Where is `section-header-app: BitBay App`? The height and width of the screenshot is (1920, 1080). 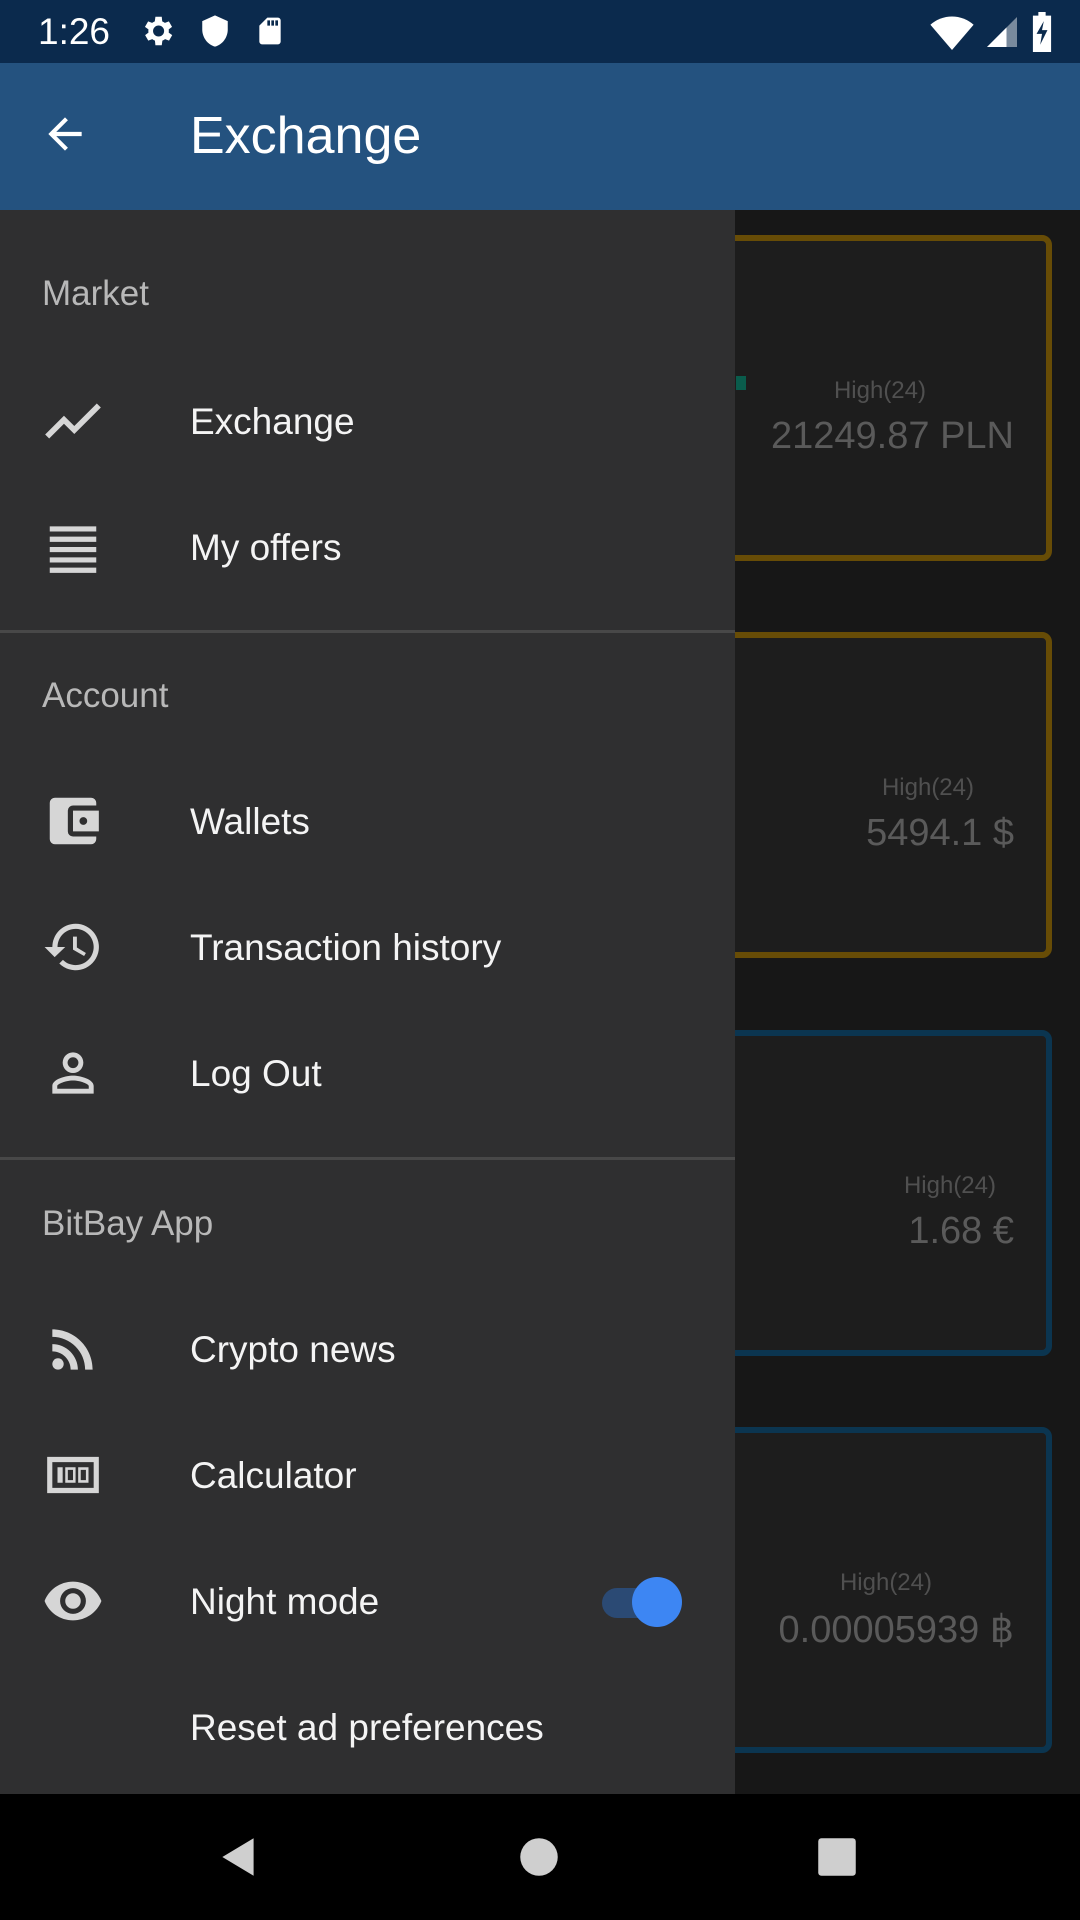
section-header-app: BitBay App is located at coordinates (128, 1223).